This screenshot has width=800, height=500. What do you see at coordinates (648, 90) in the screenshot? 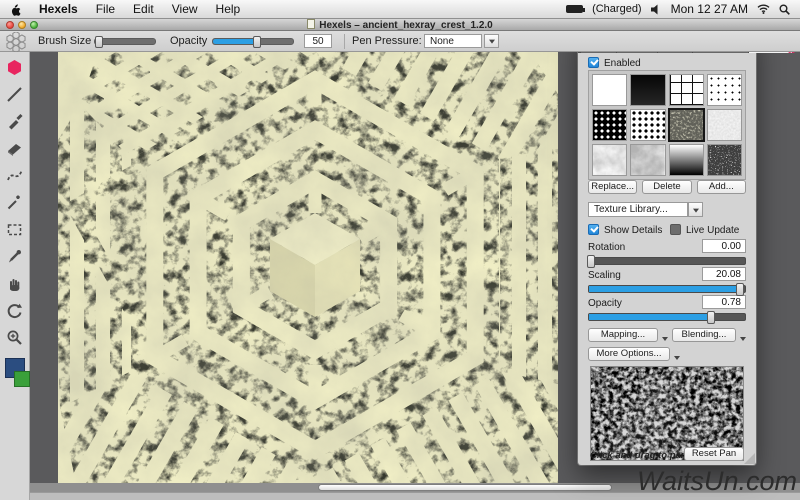
I see `swatch-black` at bounding box center [648, 90].